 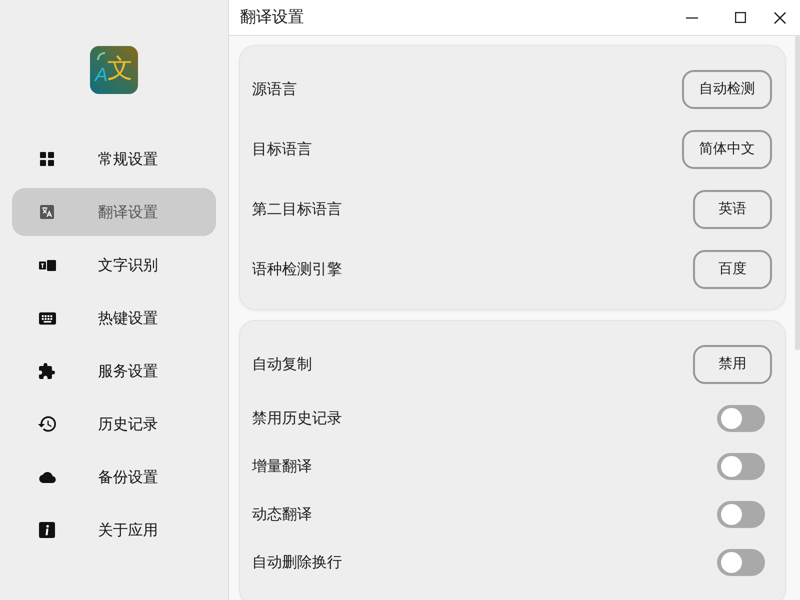 I want to click on puzzle-icon, so click(x=47, y=371).